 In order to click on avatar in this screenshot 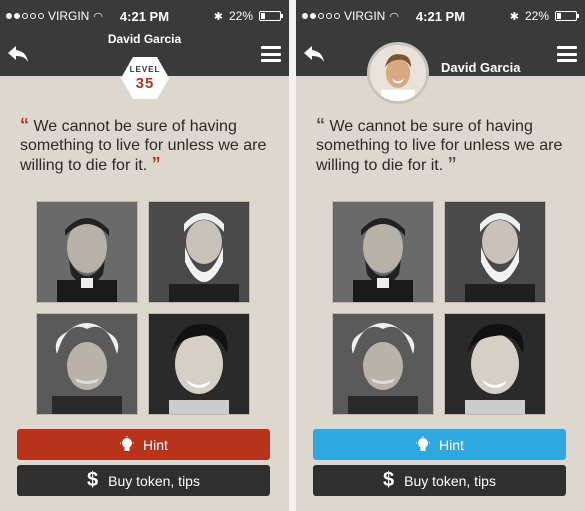, I will do `click(398, 73)`.